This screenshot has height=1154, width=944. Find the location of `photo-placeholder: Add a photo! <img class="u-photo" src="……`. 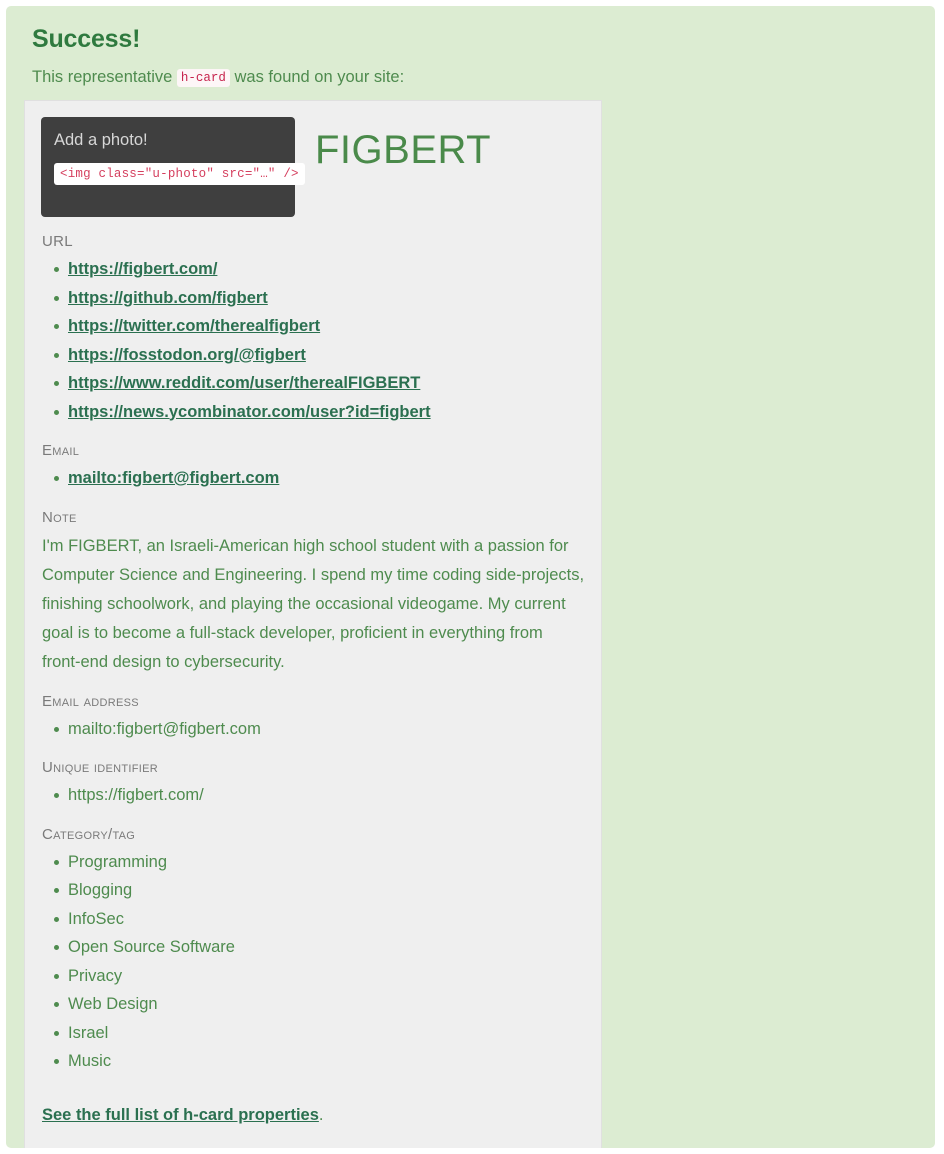

photo-placeholder: Add a photo! <img class="u-photo" src="…… is located at coordinates (173, 167).